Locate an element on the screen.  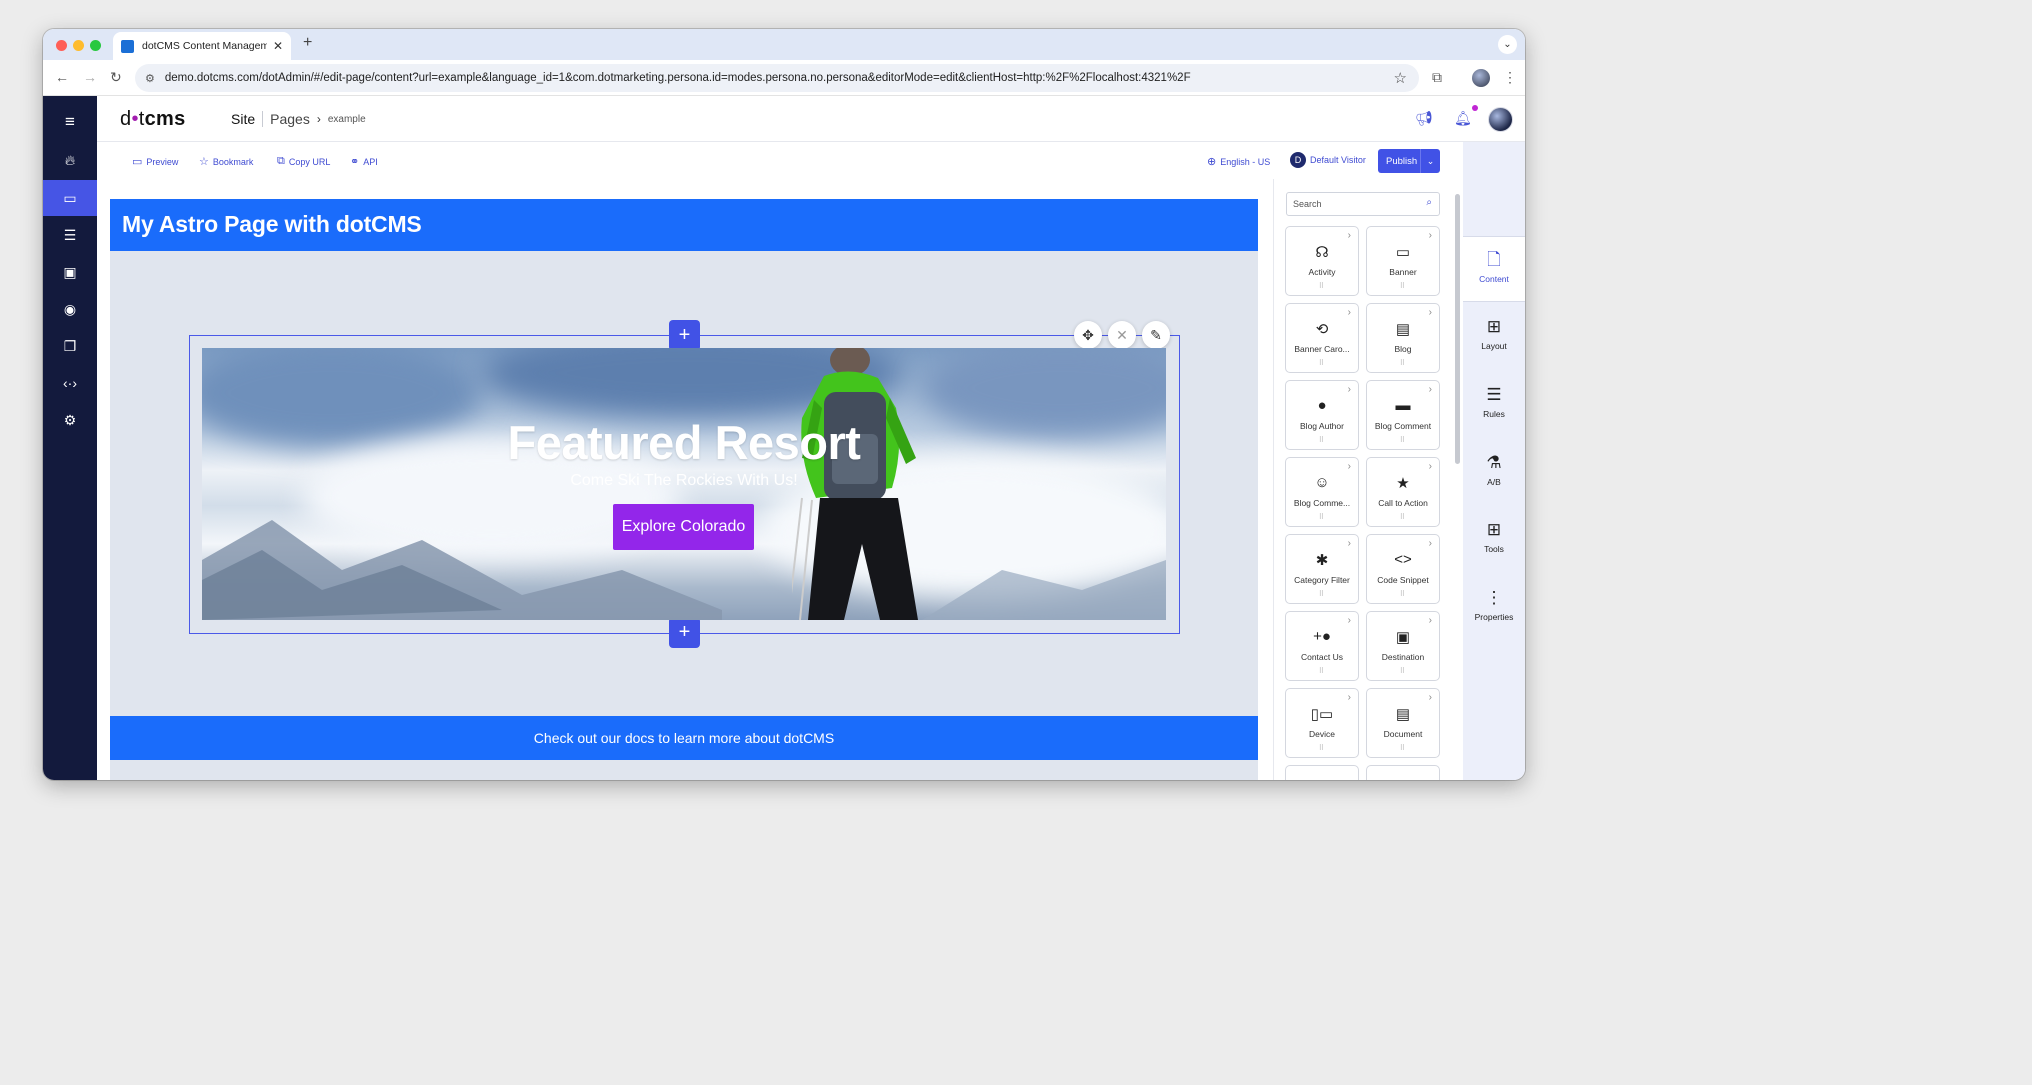
nav-marketing-icon: ◉ is located at coordinates (70, 309).